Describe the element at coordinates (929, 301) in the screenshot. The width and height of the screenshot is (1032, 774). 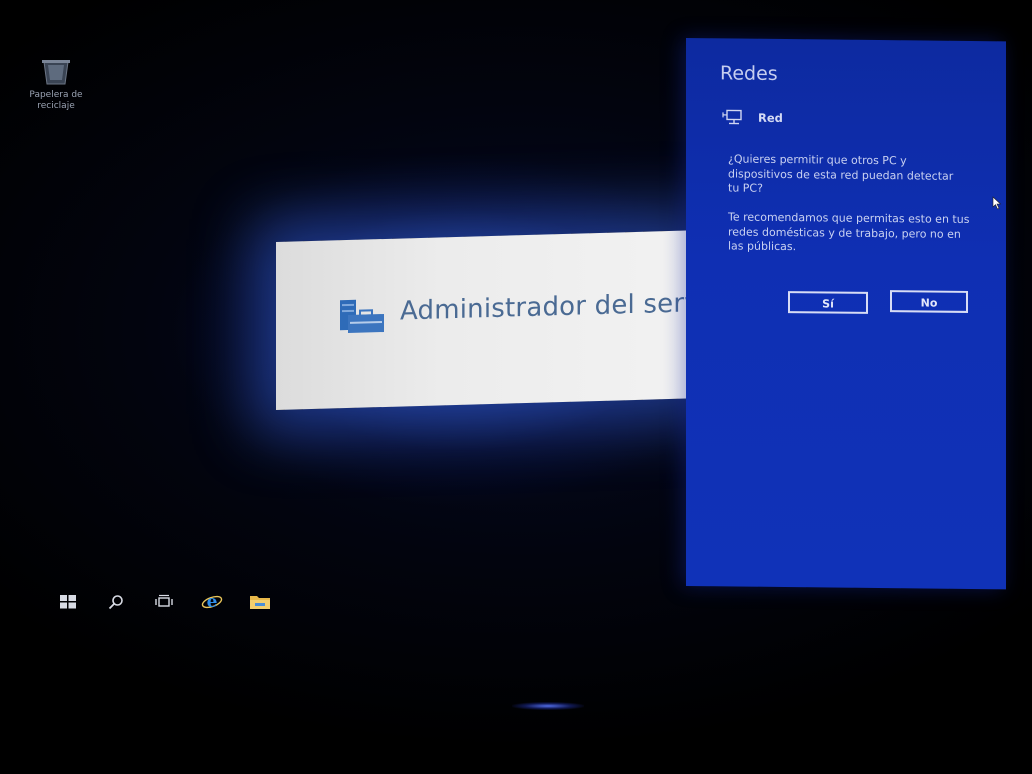
I see `no-button: No` at that location.